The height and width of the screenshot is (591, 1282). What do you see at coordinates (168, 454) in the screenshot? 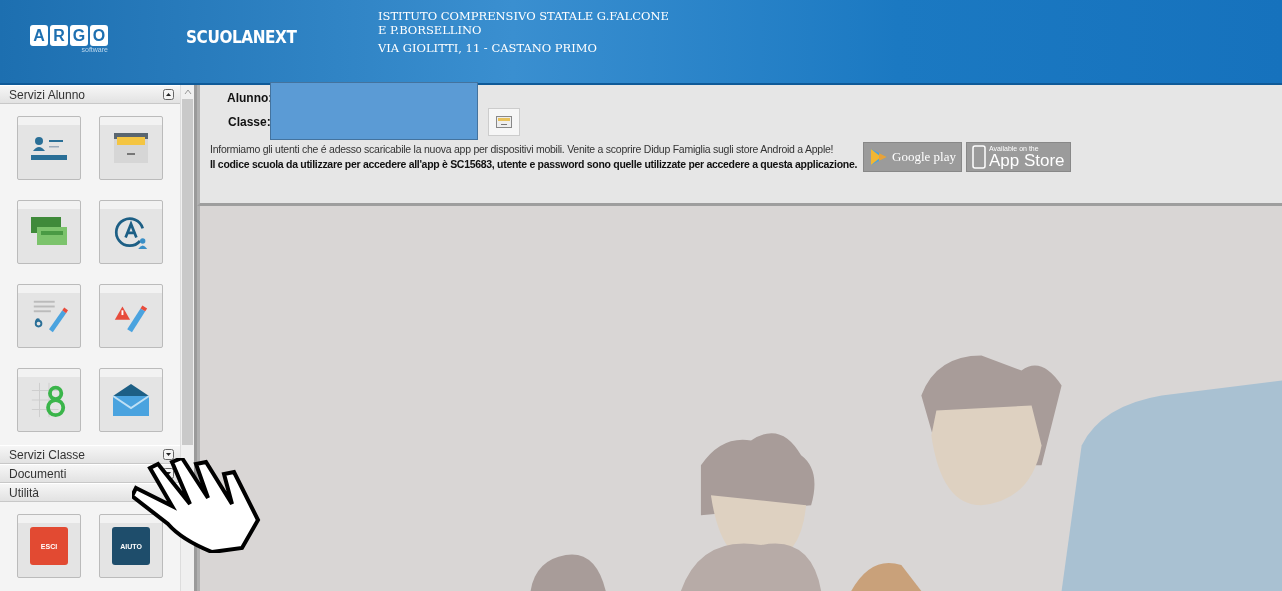
I see `expand-icon` at bounding box center [168, 454].